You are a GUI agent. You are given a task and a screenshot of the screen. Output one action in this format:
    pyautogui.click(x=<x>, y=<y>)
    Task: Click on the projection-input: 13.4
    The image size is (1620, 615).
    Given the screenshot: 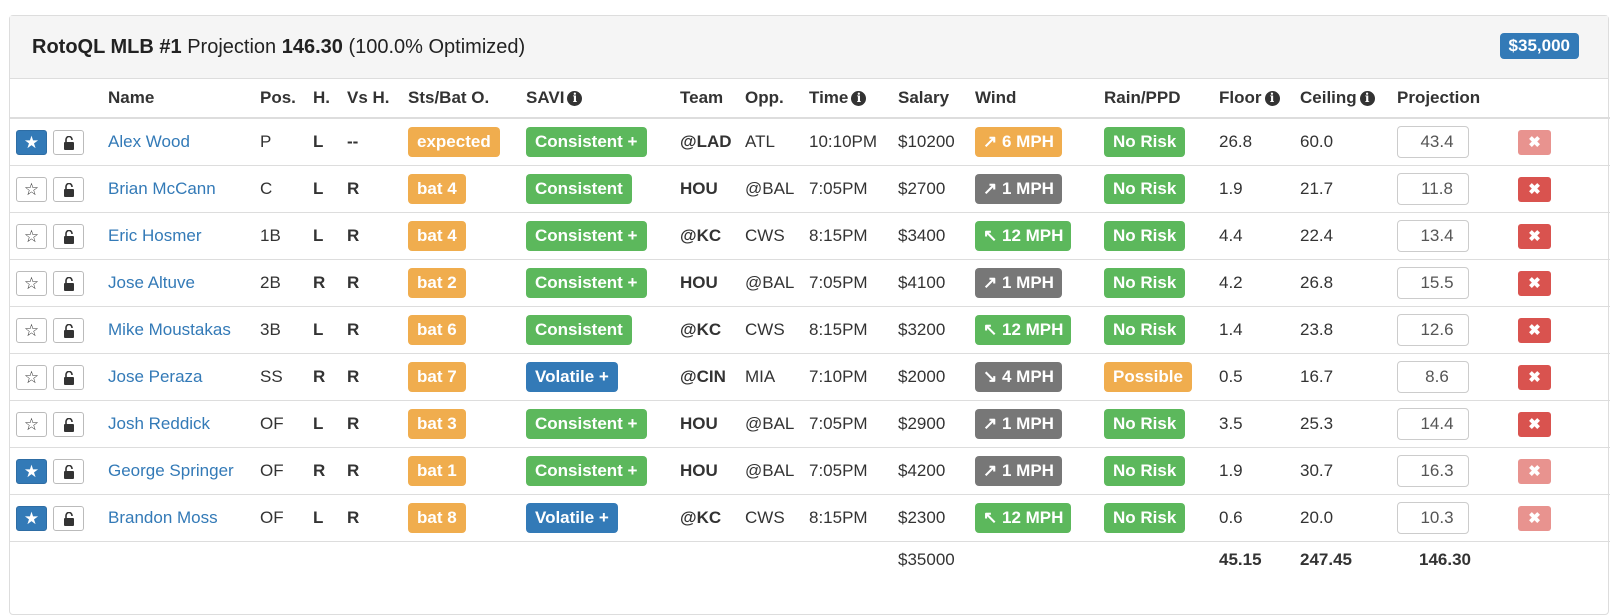 What is the action you would take?
    pyautogui.click(x=1433, y=236)
    